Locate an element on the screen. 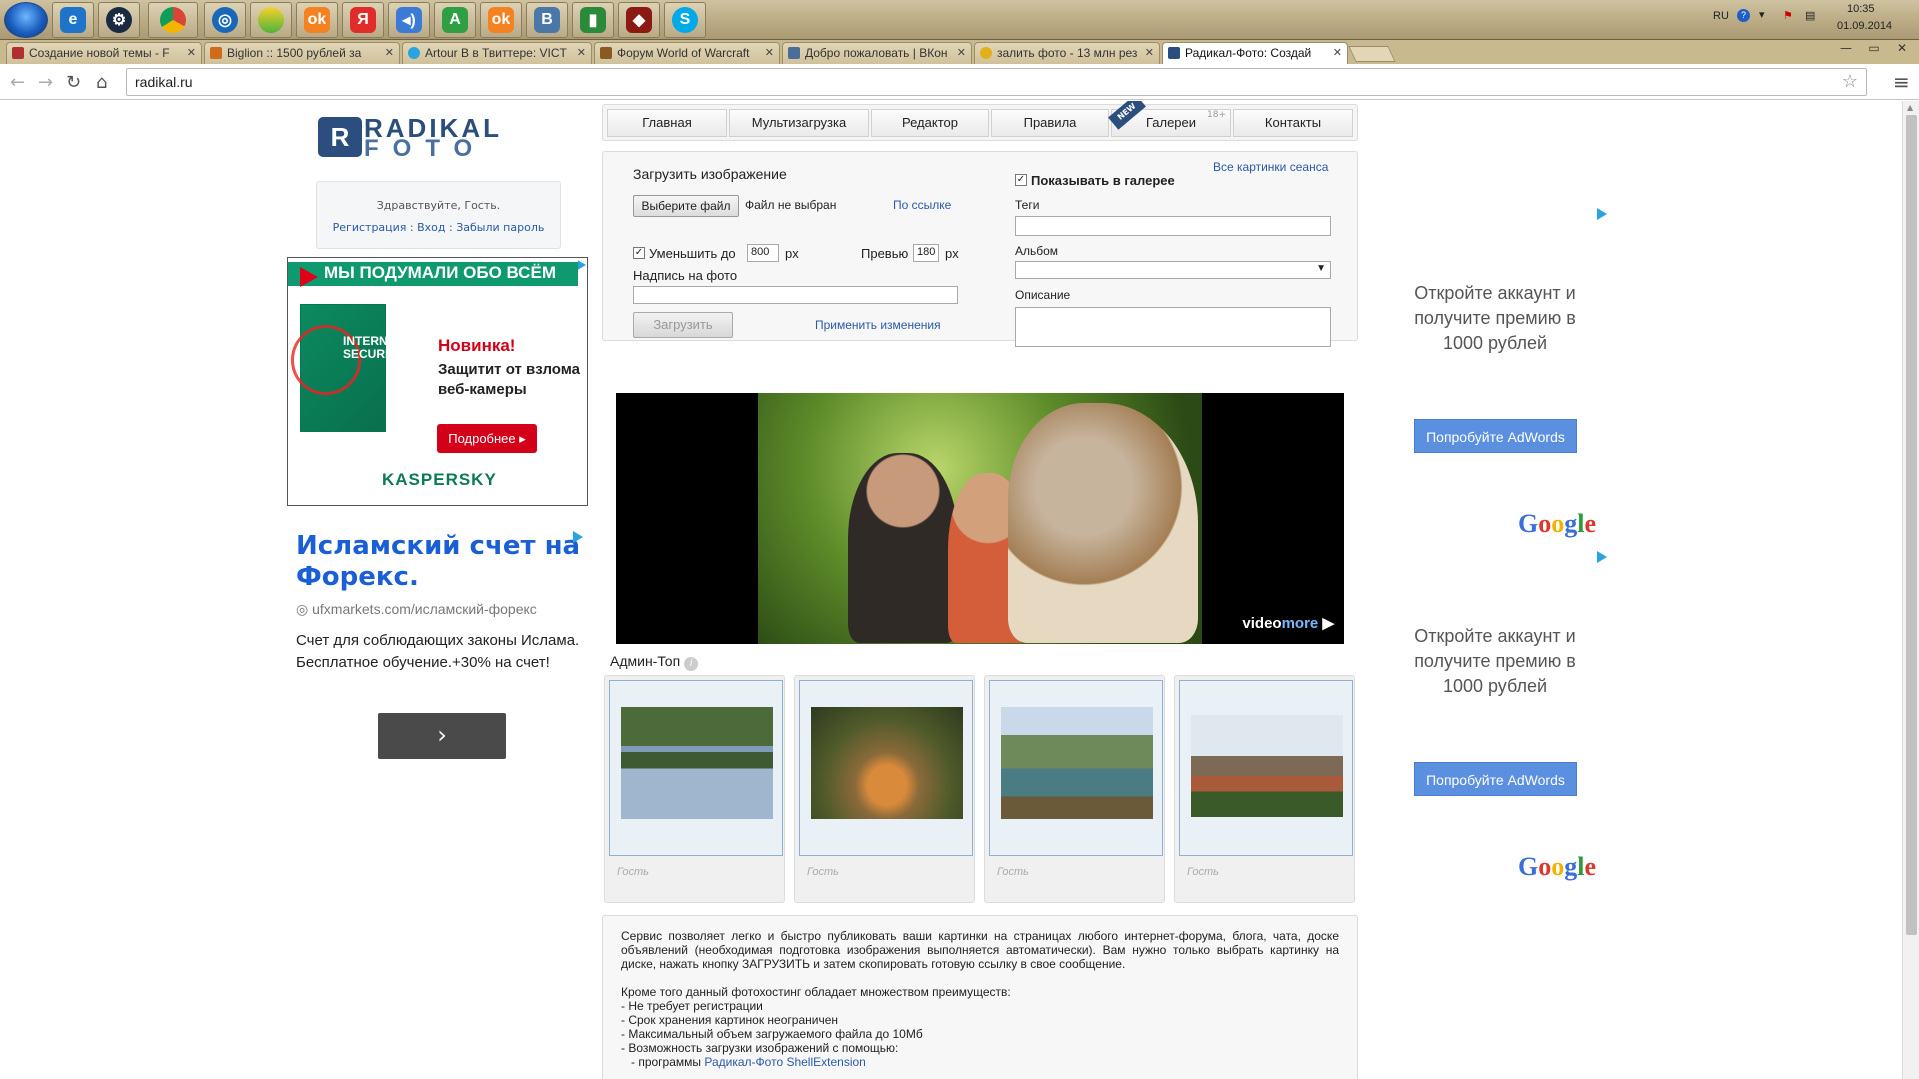 The height and width of the screenshot is (1079, 1919). shrink-label: Уменьшить до is located at coordinates (692, 253).